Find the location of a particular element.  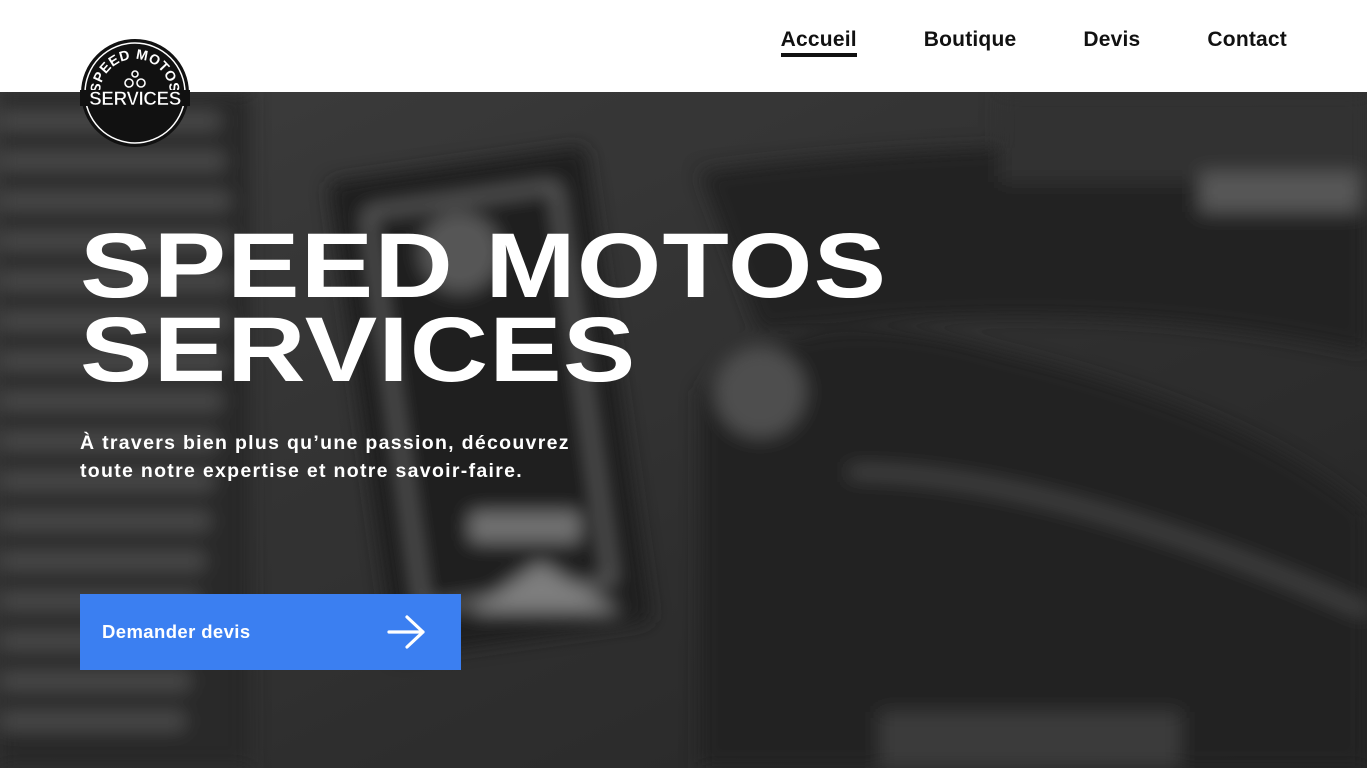

nav-item-devis: Devis is located at coordinates (1111, 41).